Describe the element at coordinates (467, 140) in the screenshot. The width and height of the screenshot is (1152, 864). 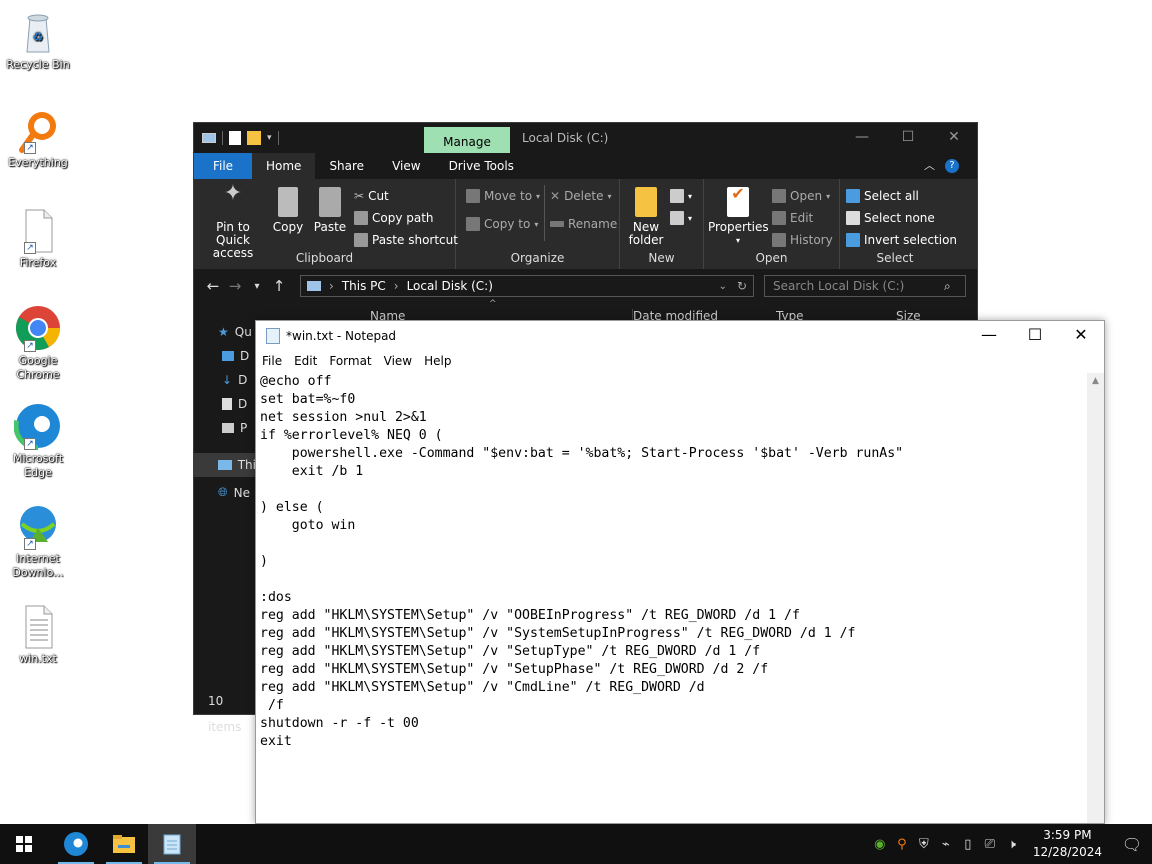
I see `tab-manage: Manage` at that location.